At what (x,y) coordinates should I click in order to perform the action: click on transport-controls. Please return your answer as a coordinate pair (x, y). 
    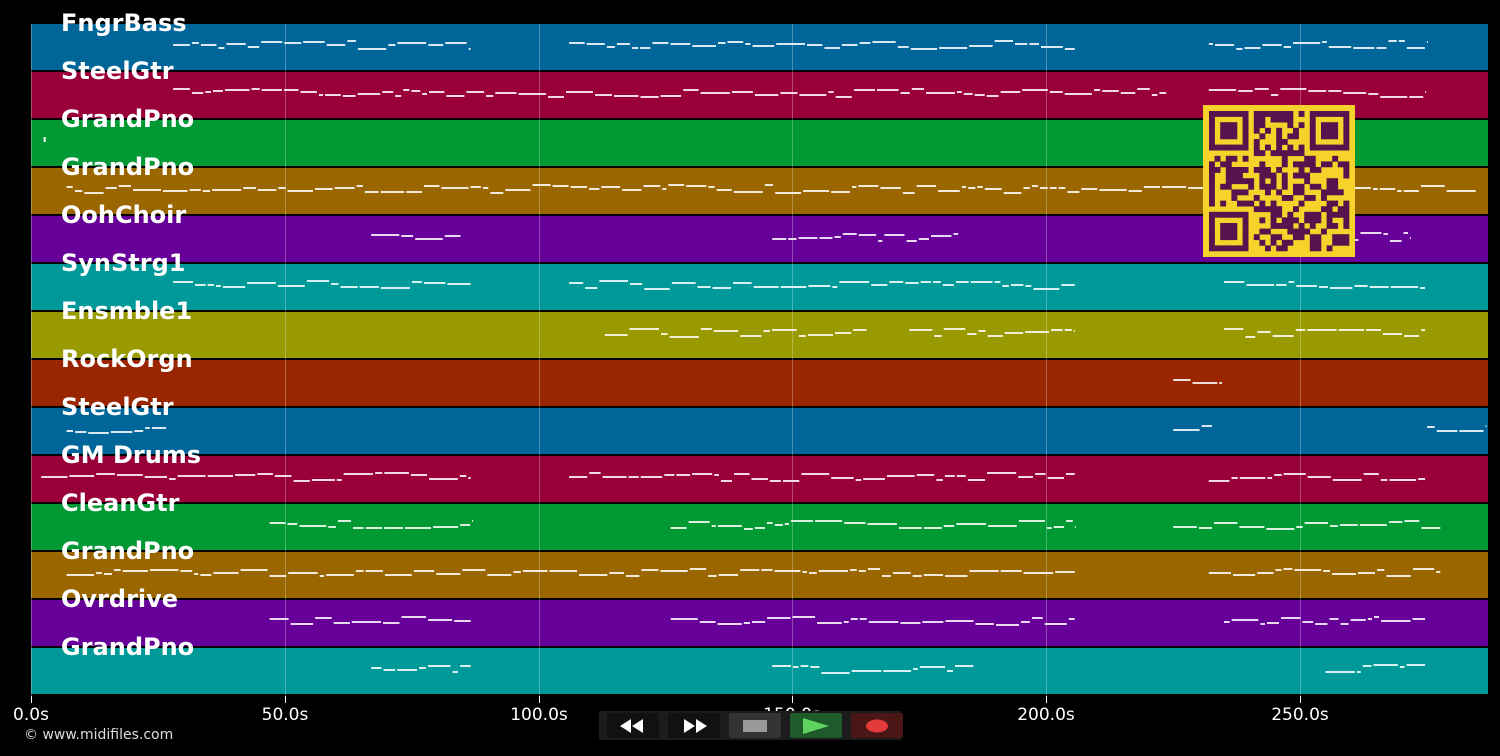
    Looking at the image, I should click on (751, 725).